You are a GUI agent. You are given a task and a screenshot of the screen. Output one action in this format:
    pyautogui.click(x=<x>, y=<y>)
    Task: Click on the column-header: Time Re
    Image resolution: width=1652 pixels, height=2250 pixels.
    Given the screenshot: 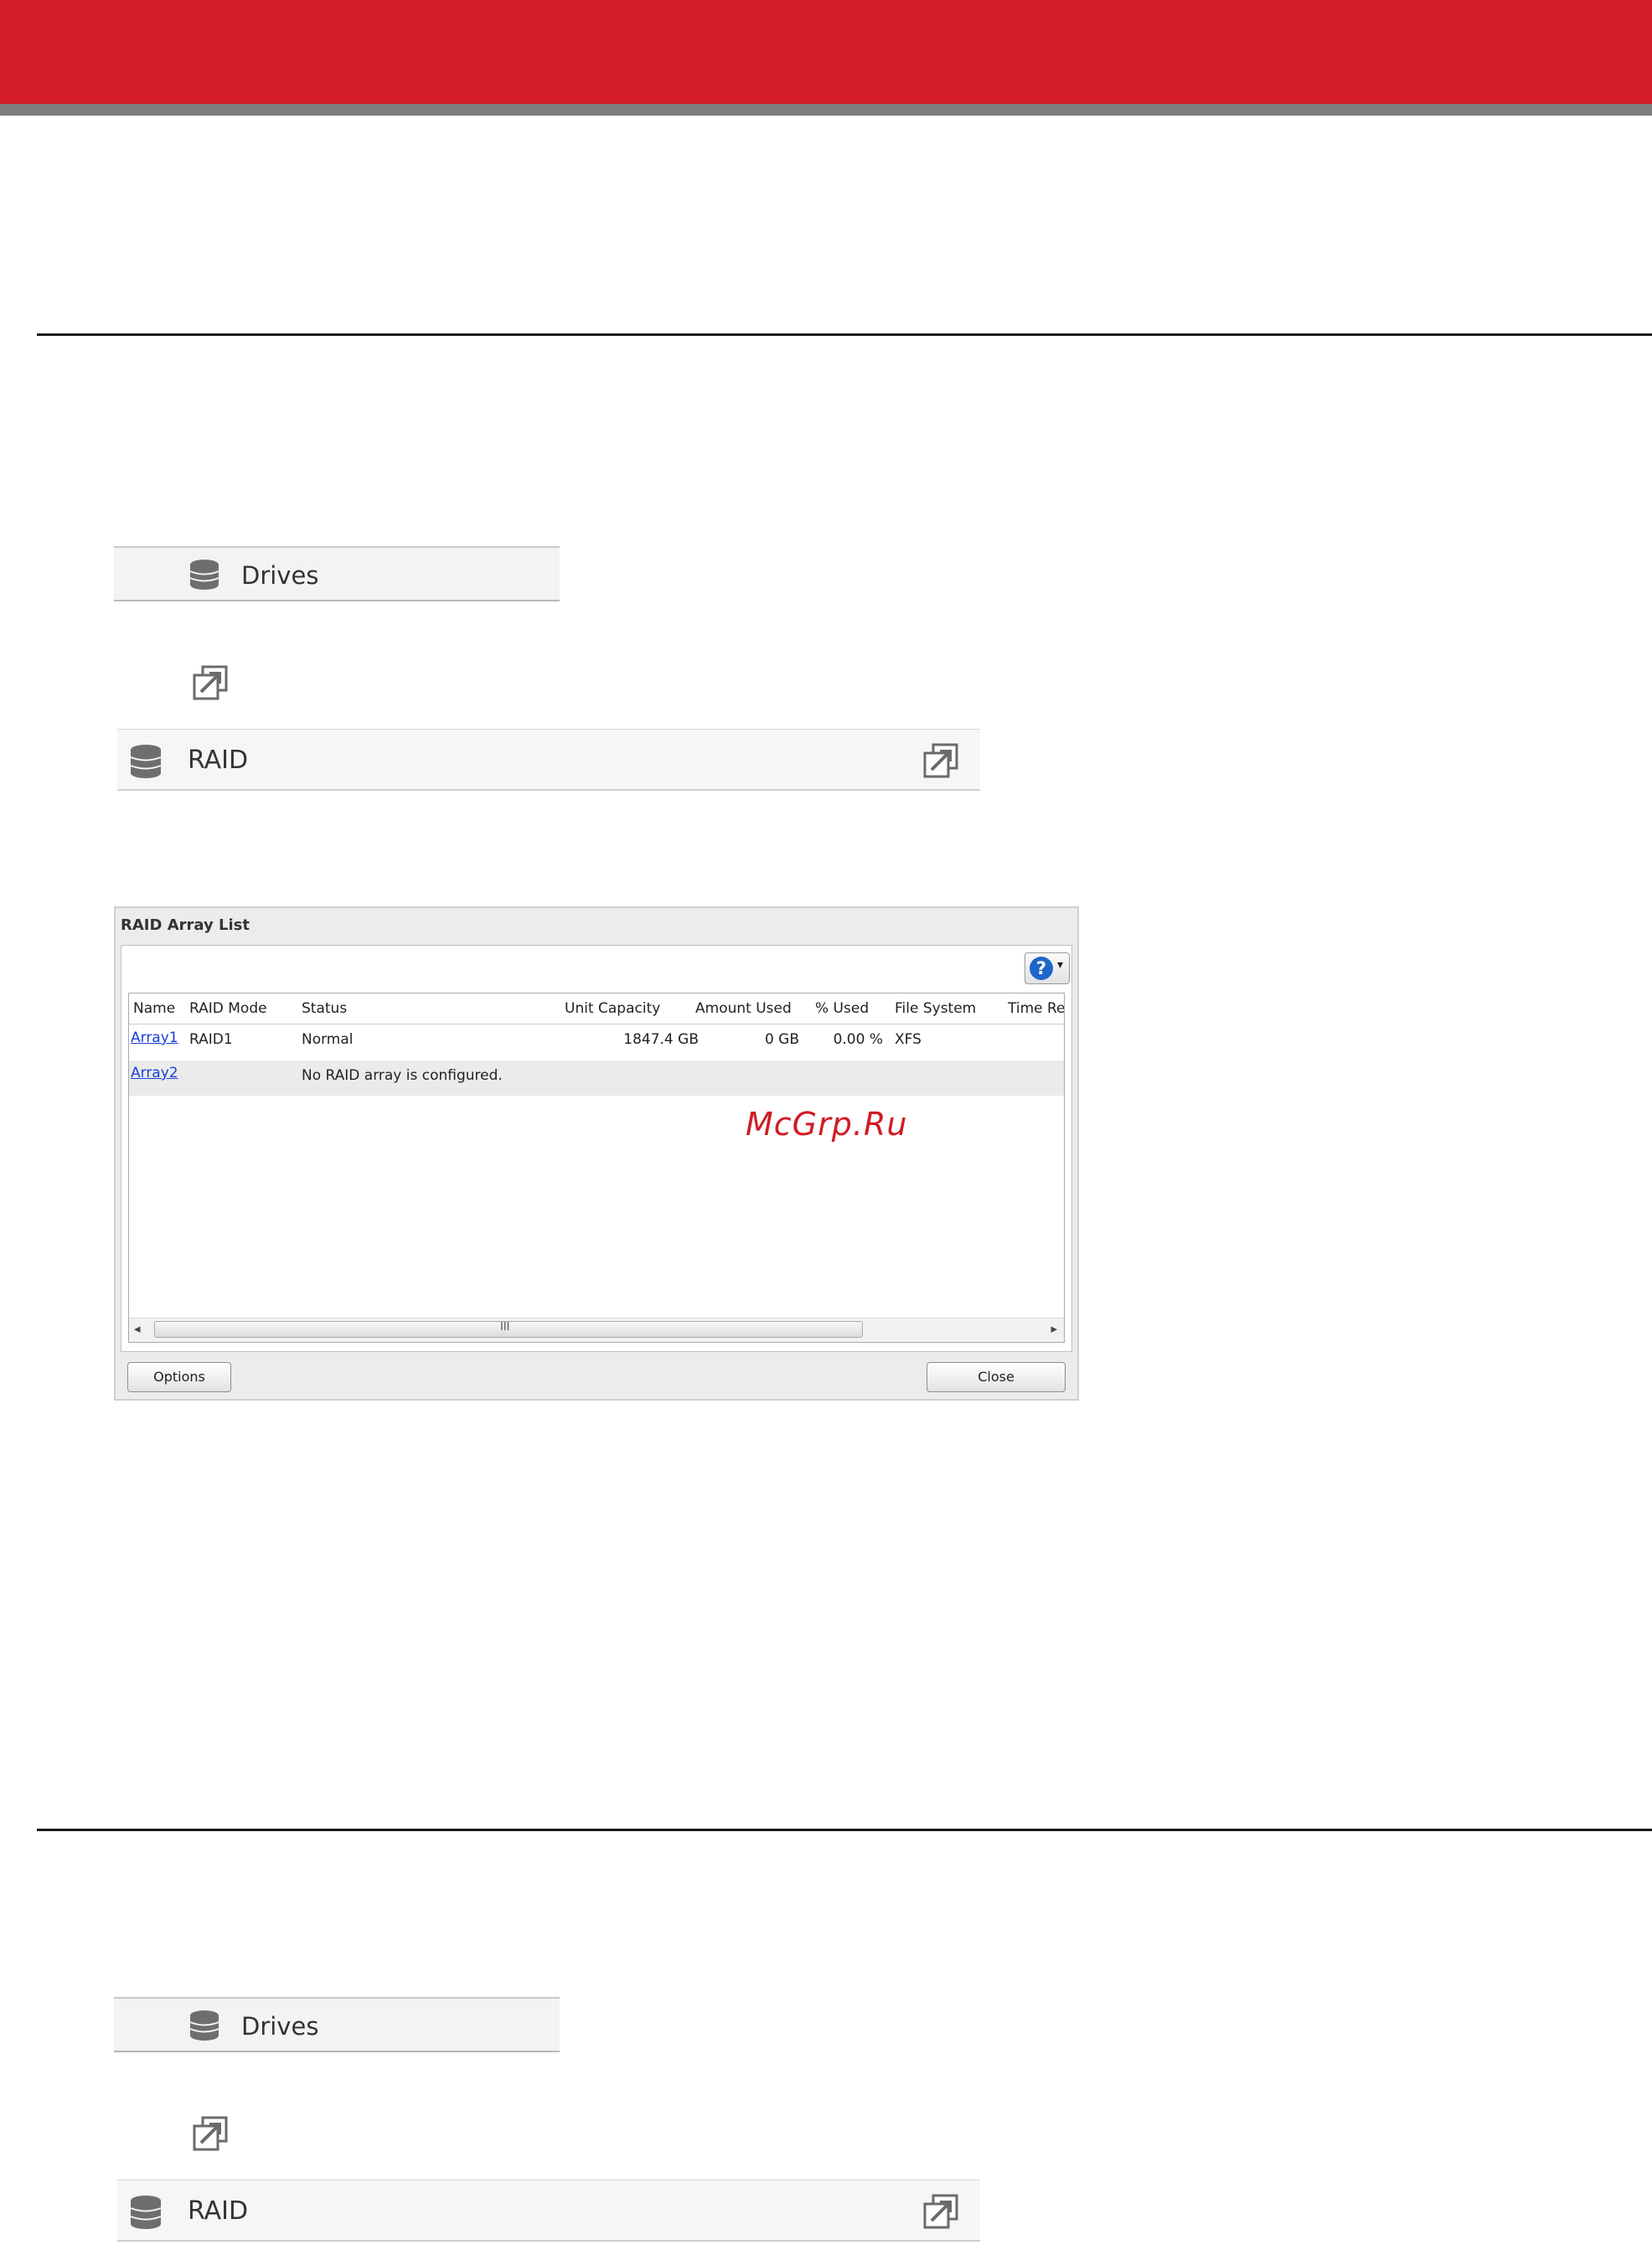 What is the action you would take?
    pyautogui.click(x=1036, y=1008)
    